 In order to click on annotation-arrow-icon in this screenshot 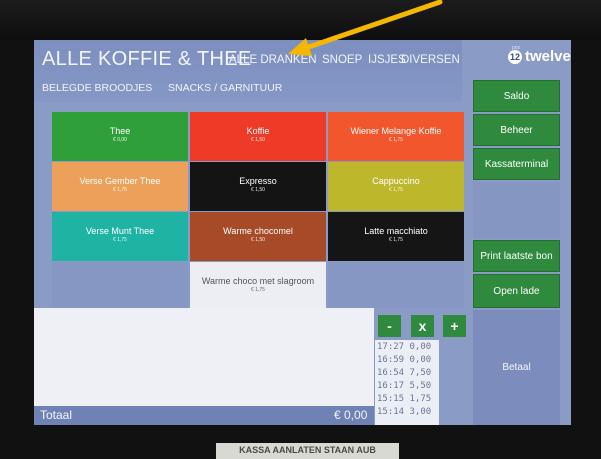, I will do `click(365, 28)`.